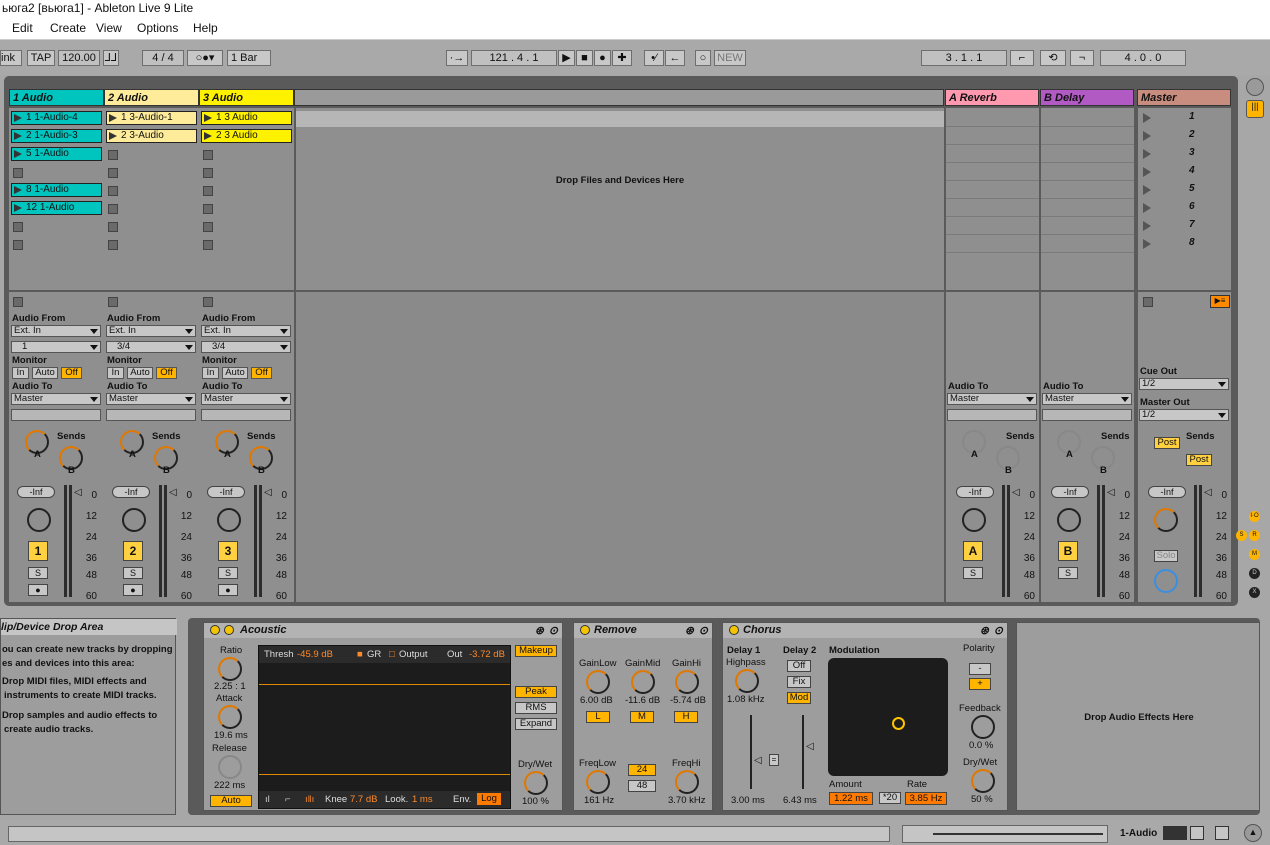 This screenshot has width=1270, height=845. What do you see at coordinates (890, 798) in the screenshot?
I see `rate-multiply-button: *20` at bounding box center [890, 798].